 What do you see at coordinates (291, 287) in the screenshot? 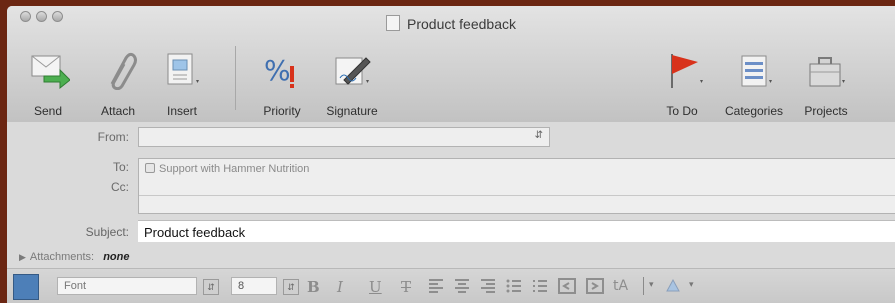
I see `size-stepper: ⇵` at bounding box center [291, 287].